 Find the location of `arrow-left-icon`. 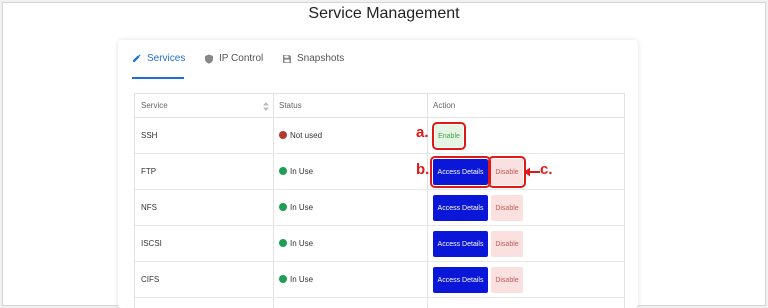

arrow-left-icon is located at coordinates (532, 172).